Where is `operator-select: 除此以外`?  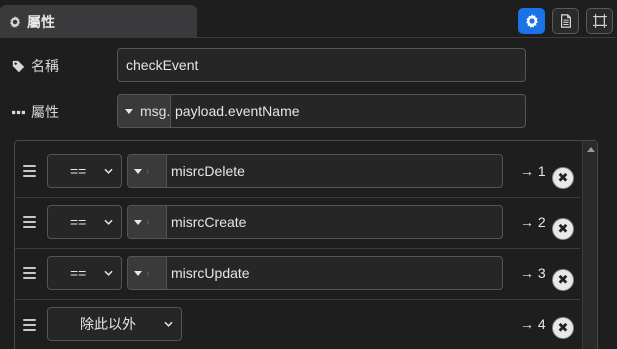
operator-select: 除此以外 is located at coordinates (114, 324).